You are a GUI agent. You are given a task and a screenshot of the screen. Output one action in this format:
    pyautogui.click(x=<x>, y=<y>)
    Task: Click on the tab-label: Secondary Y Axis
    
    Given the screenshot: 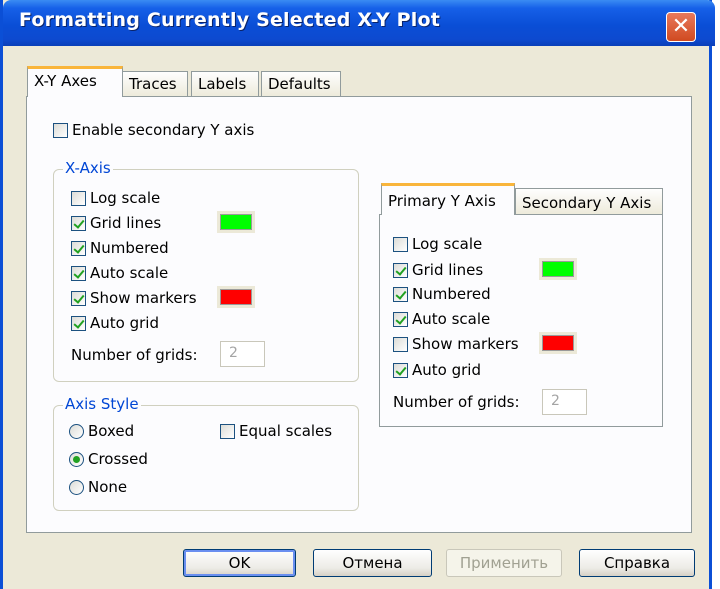 What is the action you would take?
    pyautogui.click(x=587, y=203)
    